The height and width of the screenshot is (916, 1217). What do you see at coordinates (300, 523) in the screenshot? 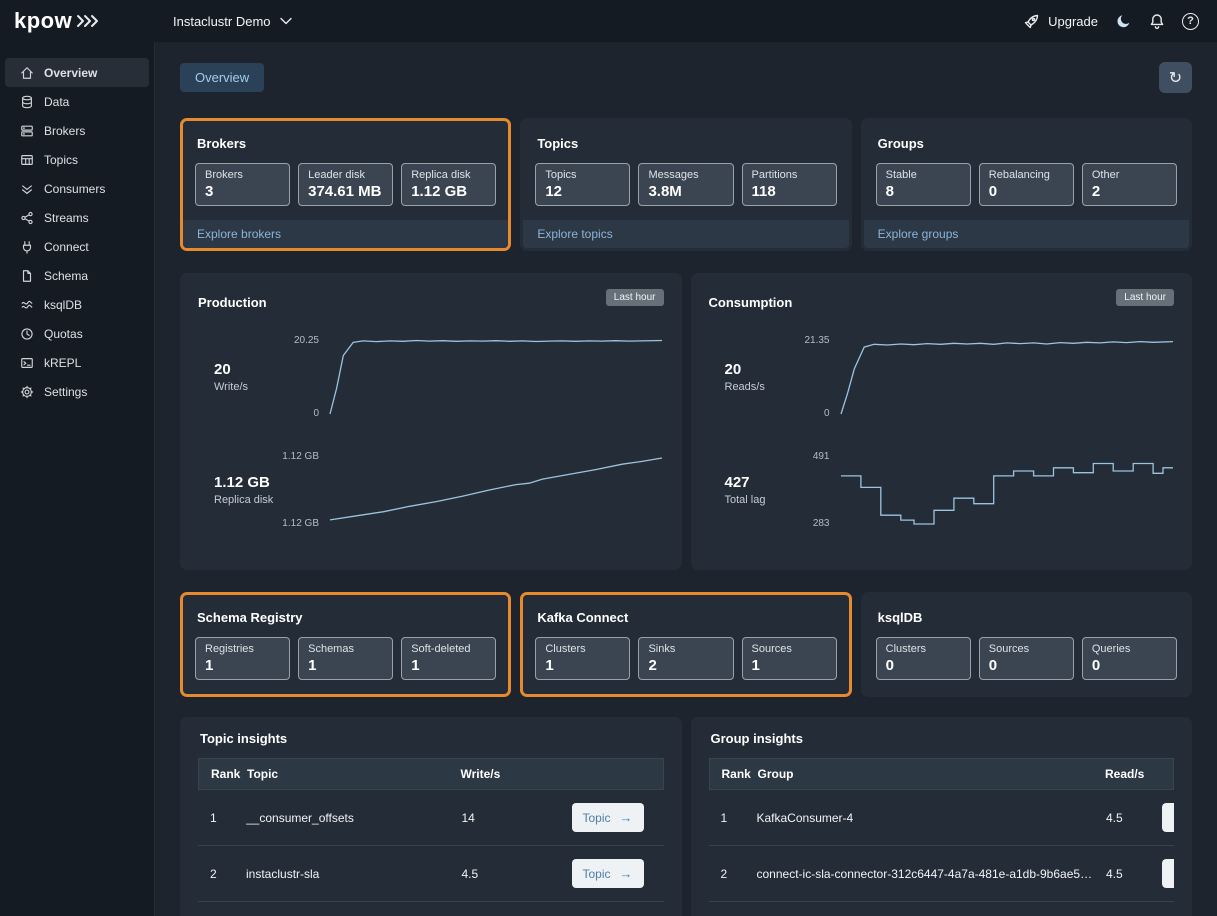
I see `y-axis-min: 1.12 GB` at bounding box center [300, 523].